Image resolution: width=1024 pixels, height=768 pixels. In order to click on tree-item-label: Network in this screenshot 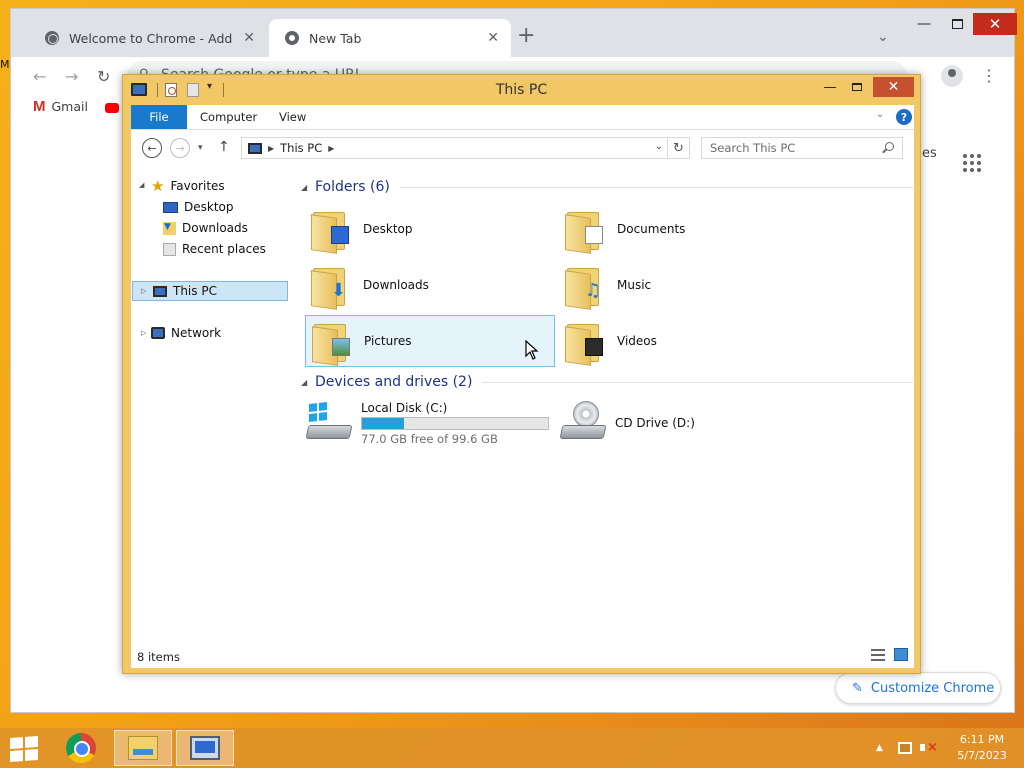, I will do `click(196, 333)`.